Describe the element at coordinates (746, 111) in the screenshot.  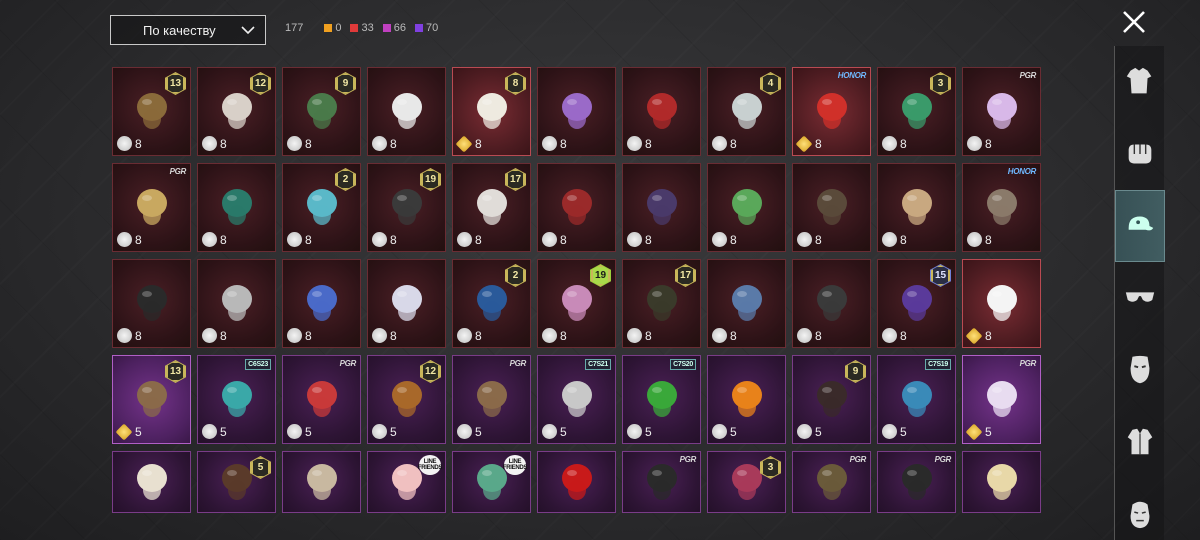
I see `inventory-item: 48` at that location.